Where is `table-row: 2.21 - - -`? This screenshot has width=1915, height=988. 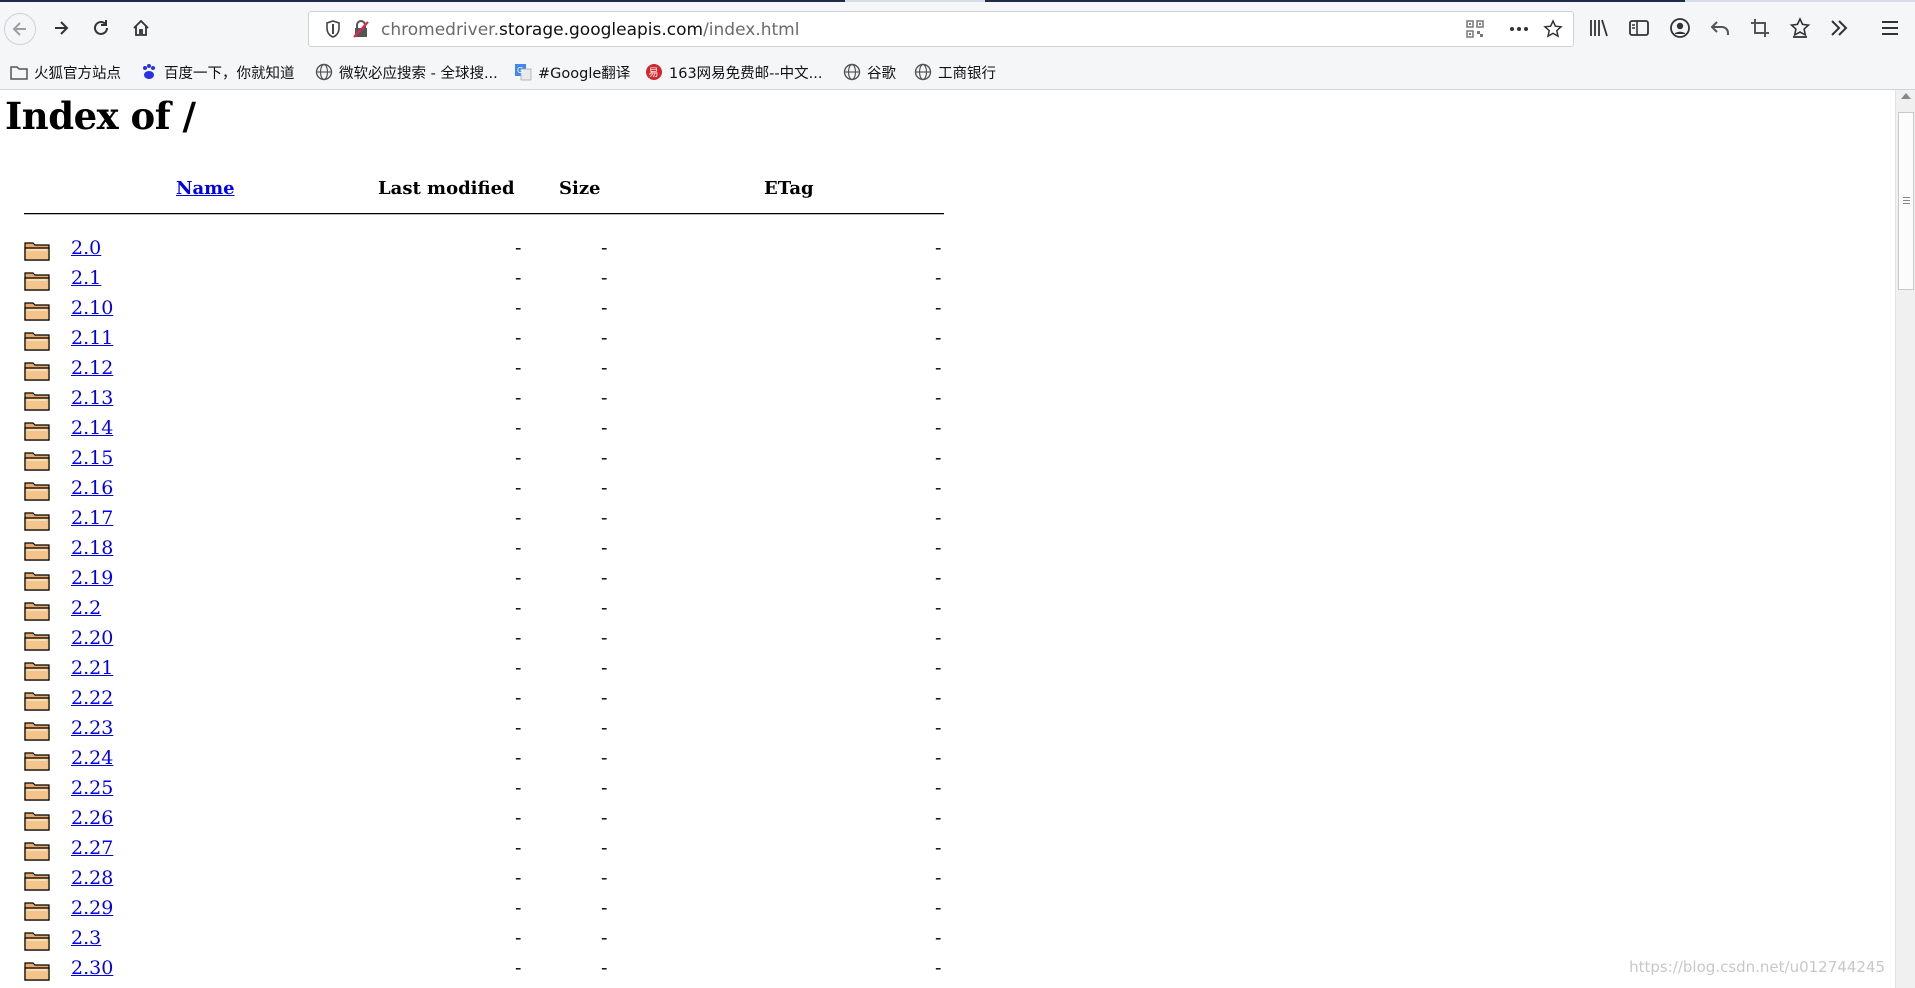 table-row: 2.21 - - - is located at coordinates (480, 671).